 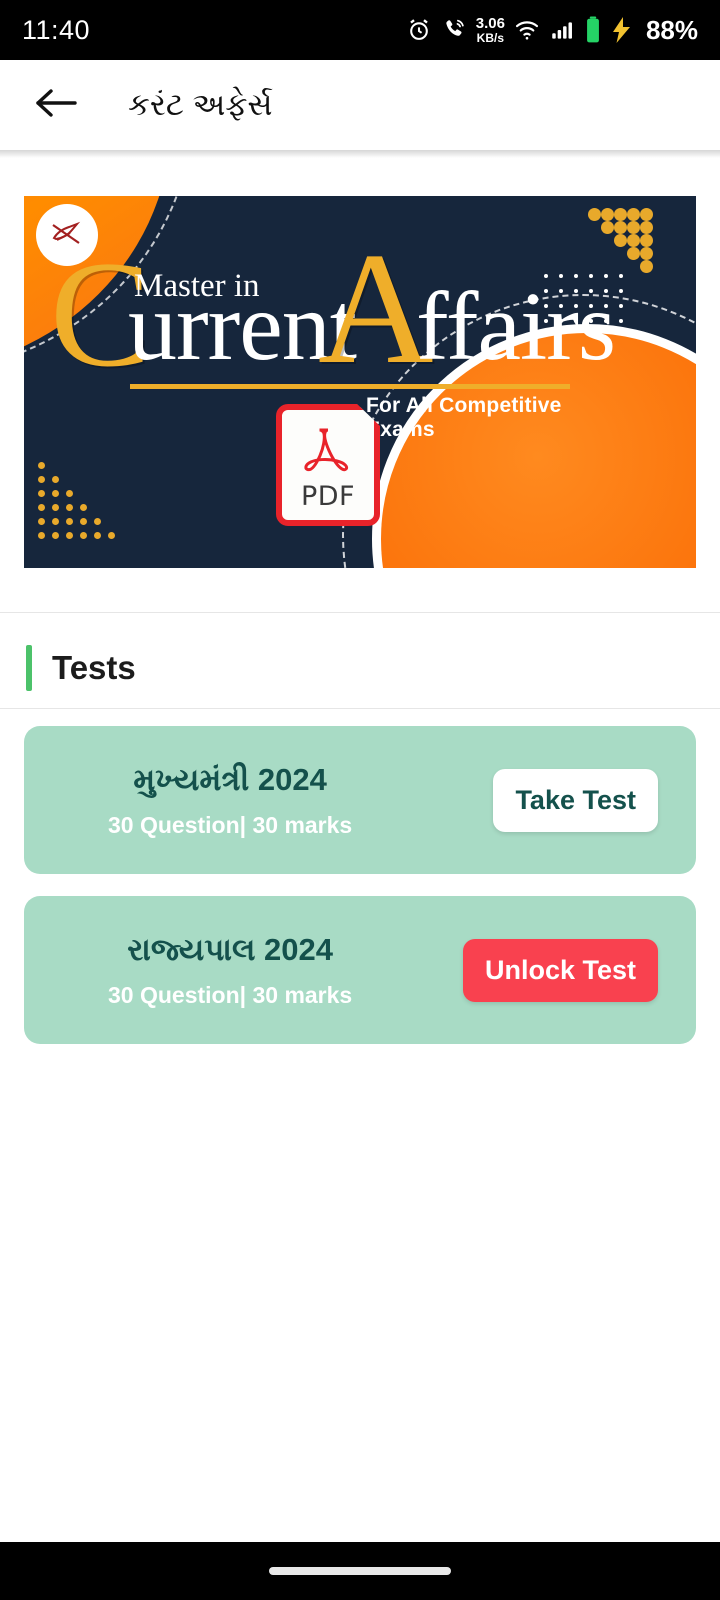 I want to click on call-icon, so click(x=454, y=30).